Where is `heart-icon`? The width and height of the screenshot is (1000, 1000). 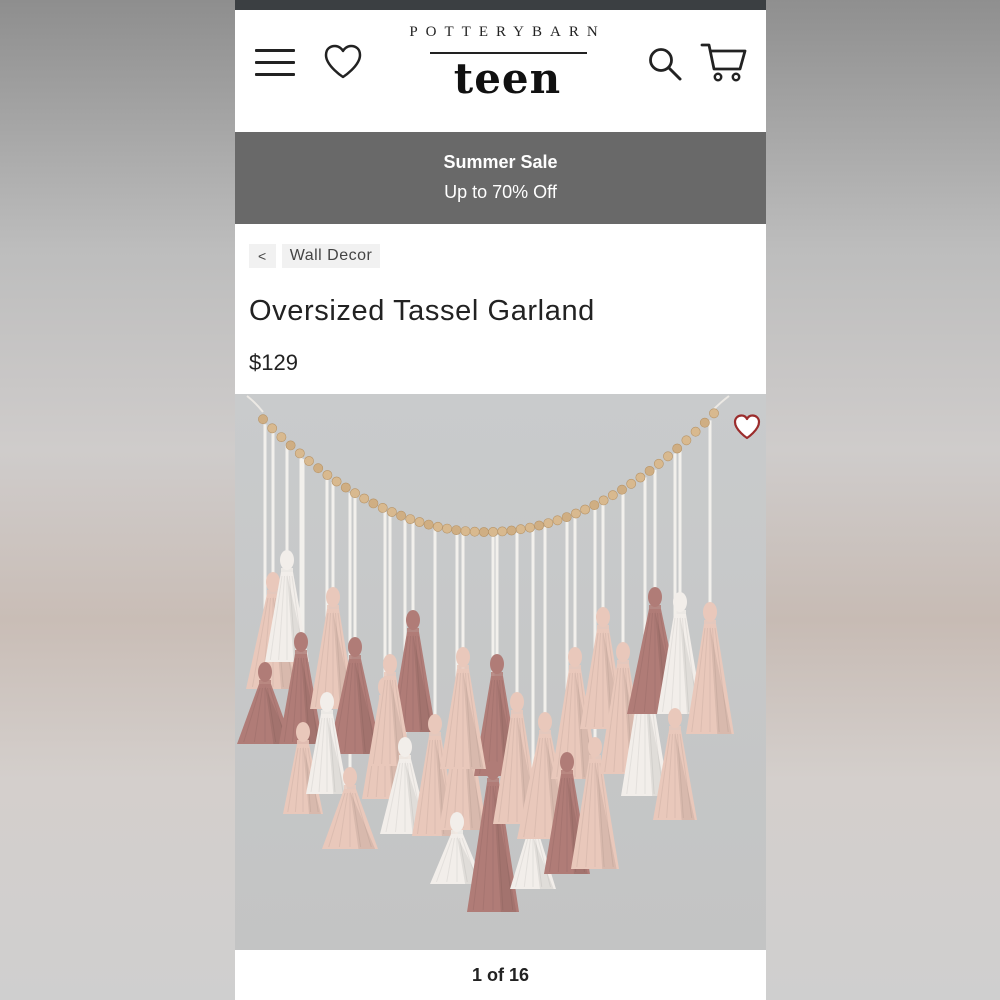 heart-icon is located at coordinates (343, 62).